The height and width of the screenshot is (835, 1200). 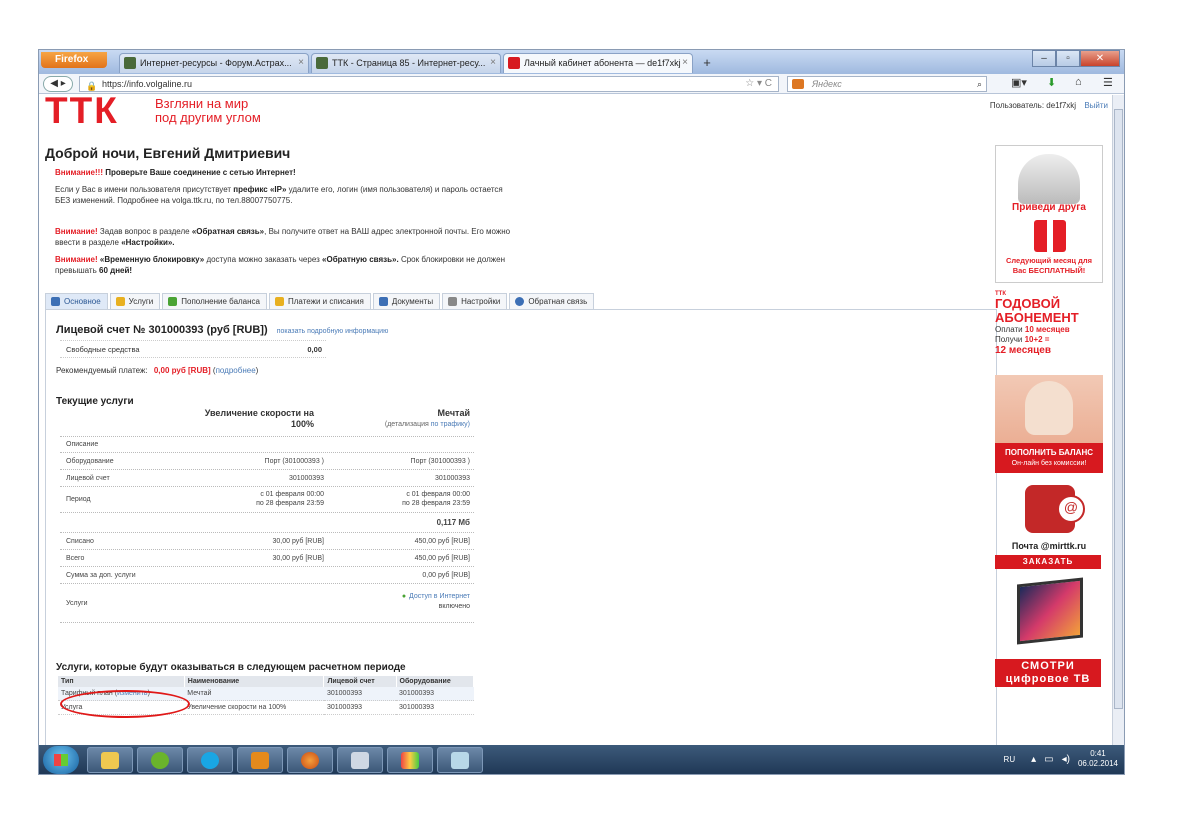 I want to click on ad-line: Следующий месяц для, so click(x=1049, y=260).